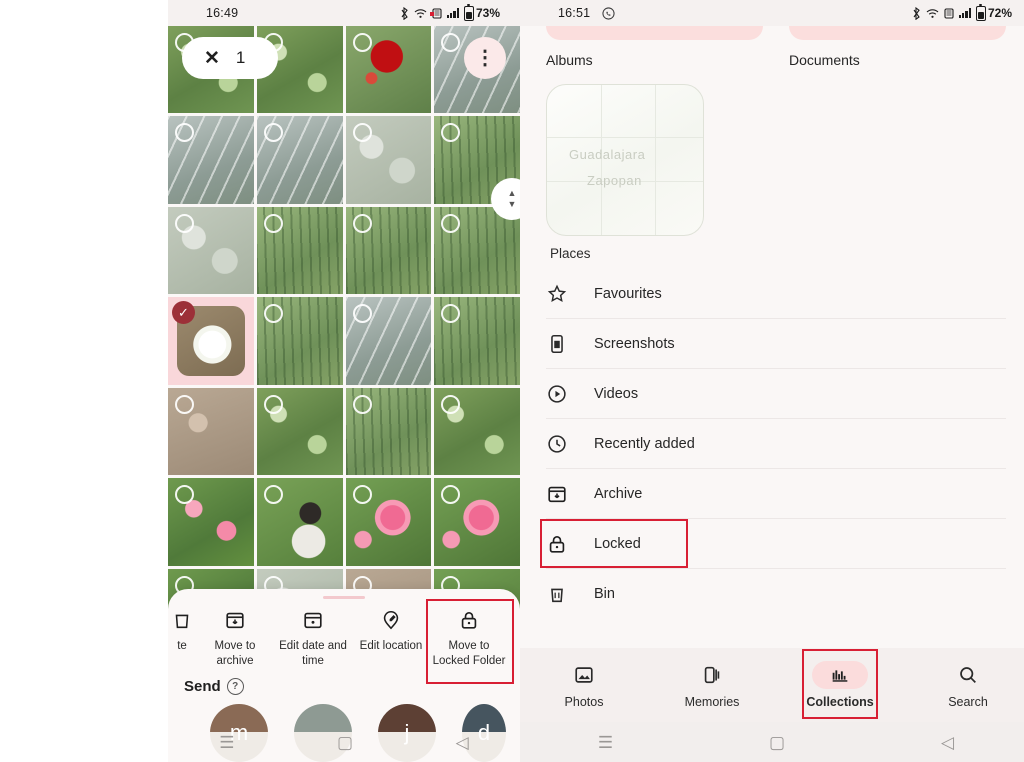 The width and height of the screenshot is (1024, 762). What do you see at coordinates (773, 544) in the screenshot?
I see `menu-item-locked: Locked` at bounding box center [773, 544].